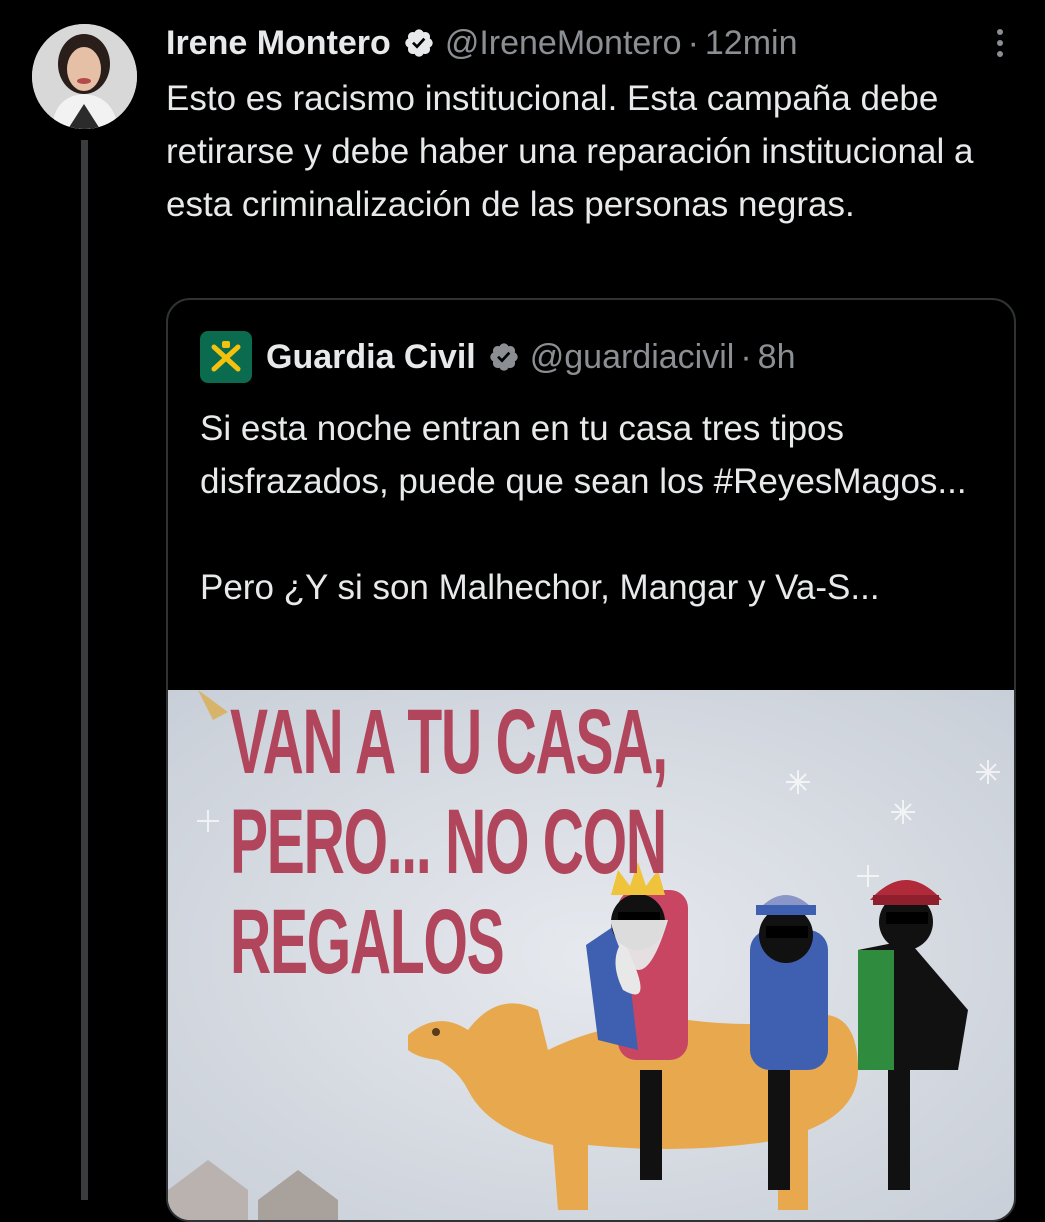 The image size is (1045, 1222). Describe the element at coordinates (278, 43) in the screenshot. I see `author-name: Irene Montero` at that location.